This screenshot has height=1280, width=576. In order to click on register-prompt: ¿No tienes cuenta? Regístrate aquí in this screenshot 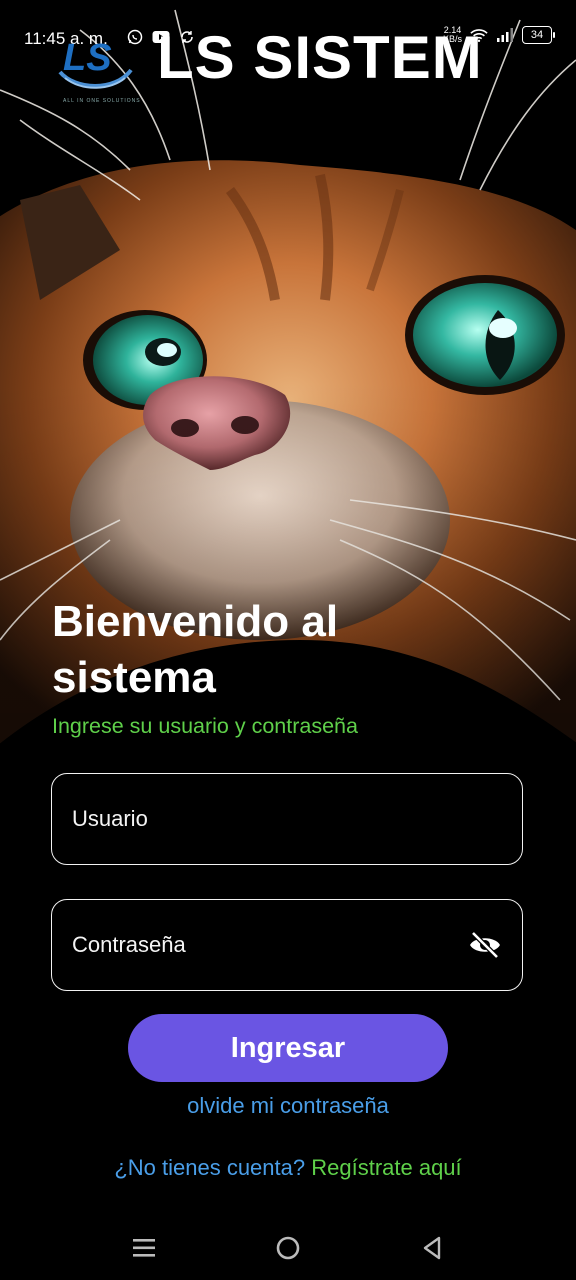, I will do `click(288, 1168)`.